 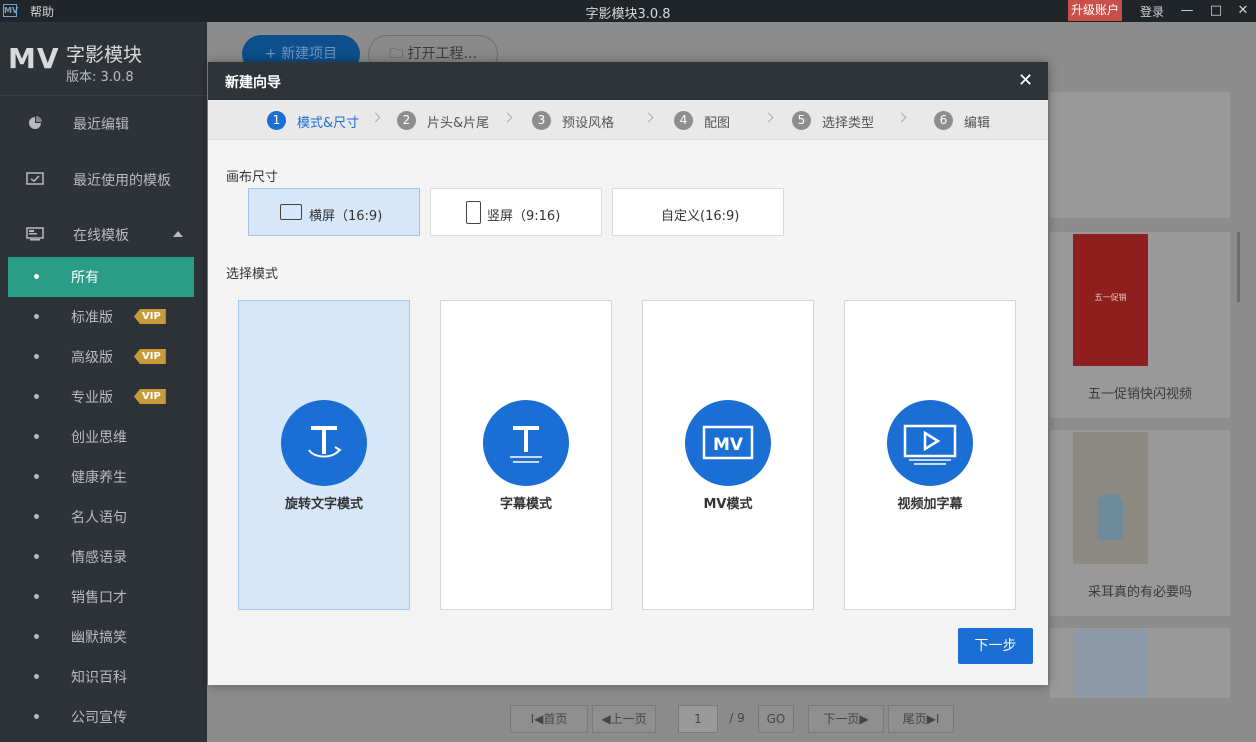 I want to click on template-caption: 采耳真的有必要吗, so click(x=1139, y=592).